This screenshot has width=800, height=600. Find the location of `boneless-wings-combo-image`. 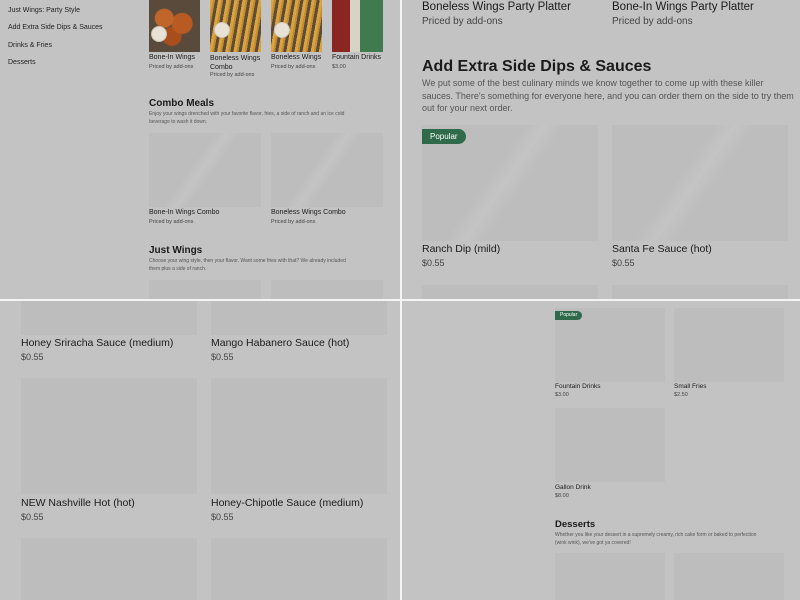

boneless-wings-combo-image is located at coordinates (327, 170).